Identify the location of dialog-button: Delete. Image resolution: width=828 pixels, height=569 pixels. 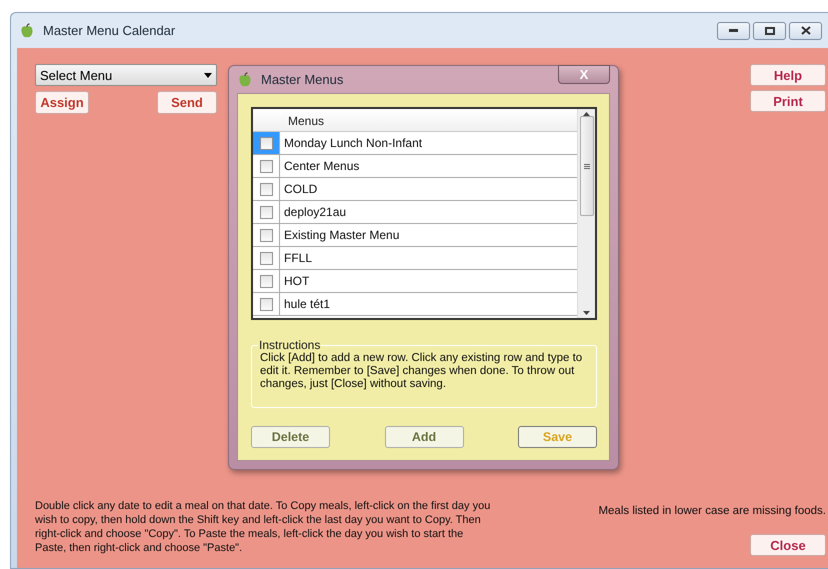
(290, 437).